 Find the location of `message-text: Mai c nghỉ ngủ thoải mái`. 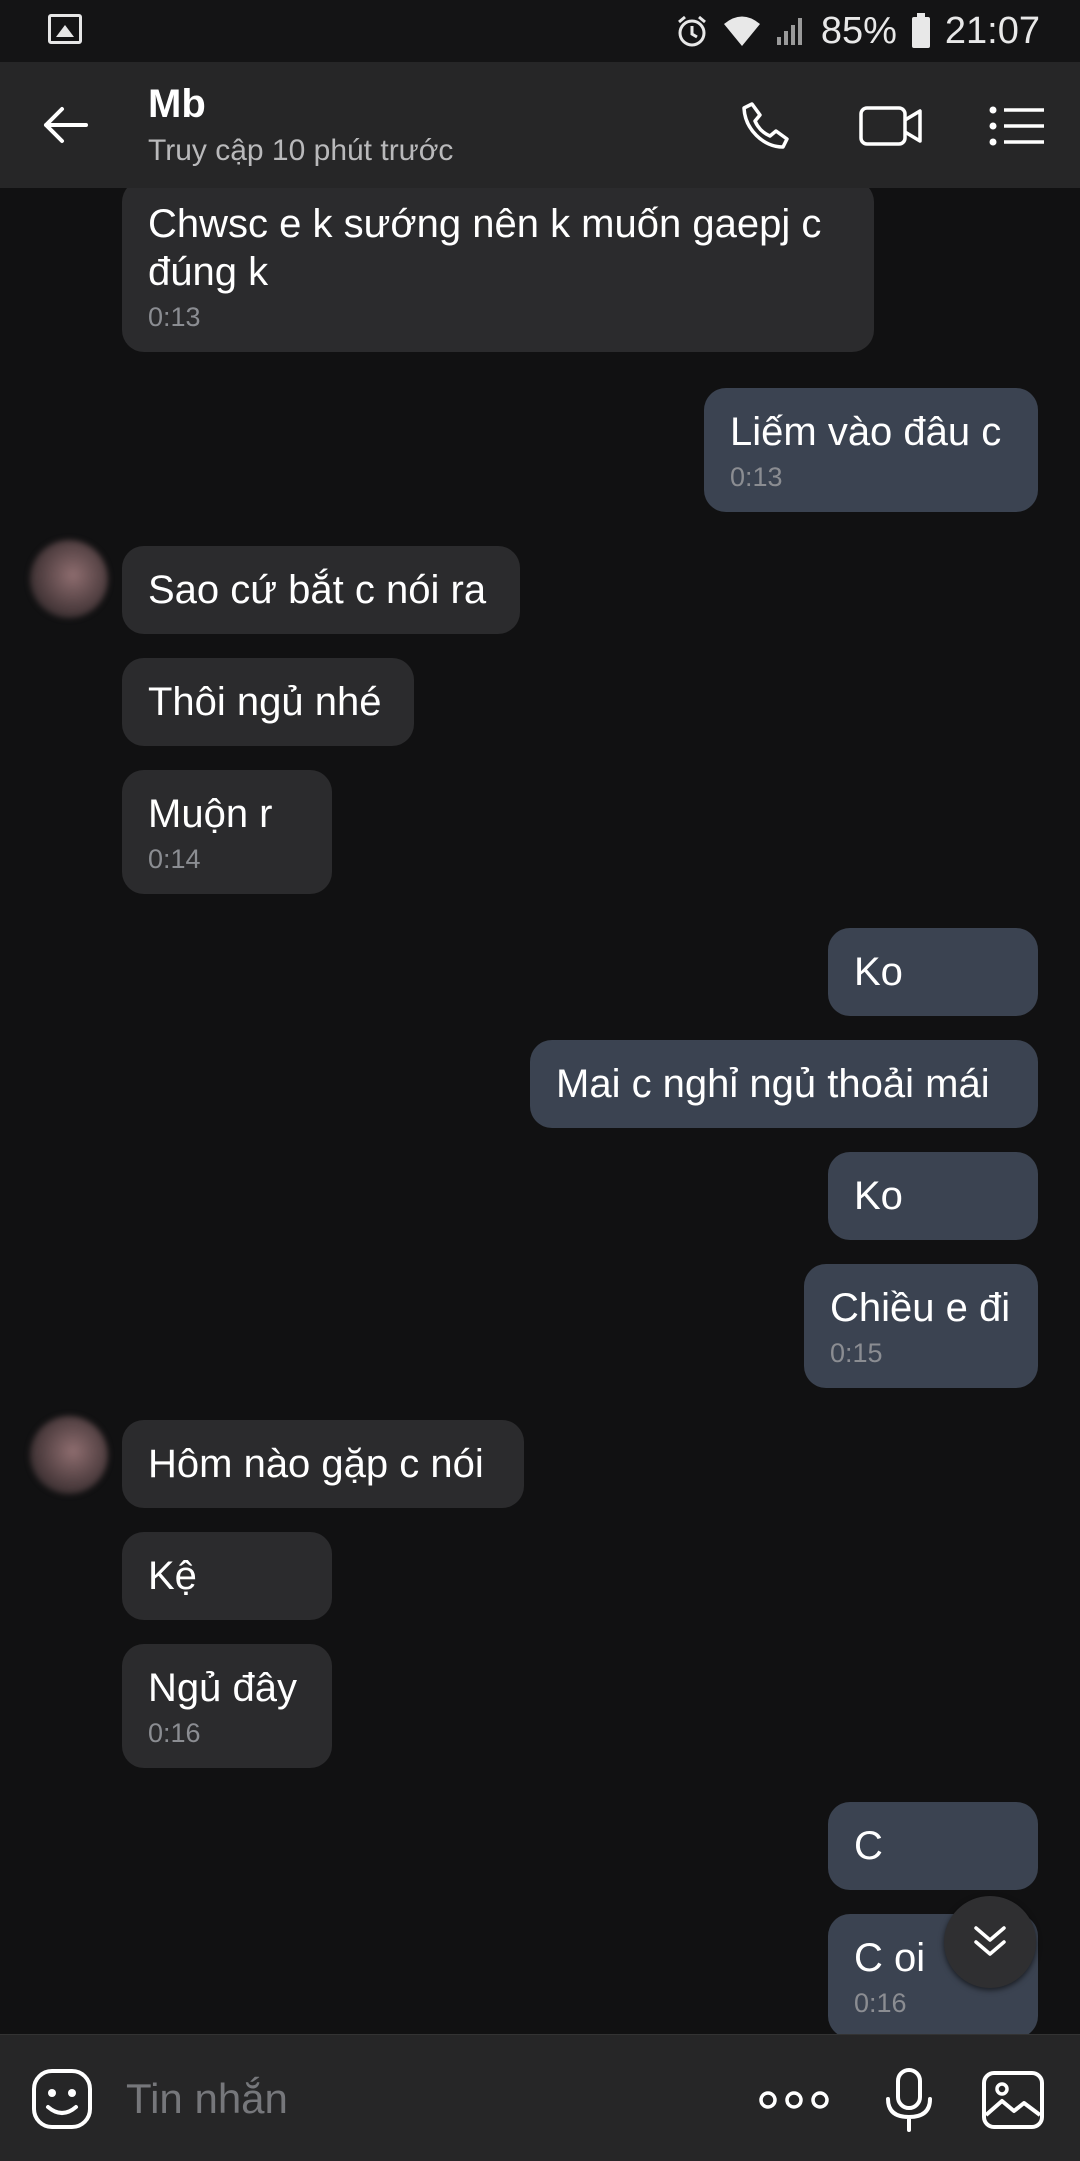

message-text: Mai c nghỉ ngủ thoải mái is located at coordinates (773, 1084).